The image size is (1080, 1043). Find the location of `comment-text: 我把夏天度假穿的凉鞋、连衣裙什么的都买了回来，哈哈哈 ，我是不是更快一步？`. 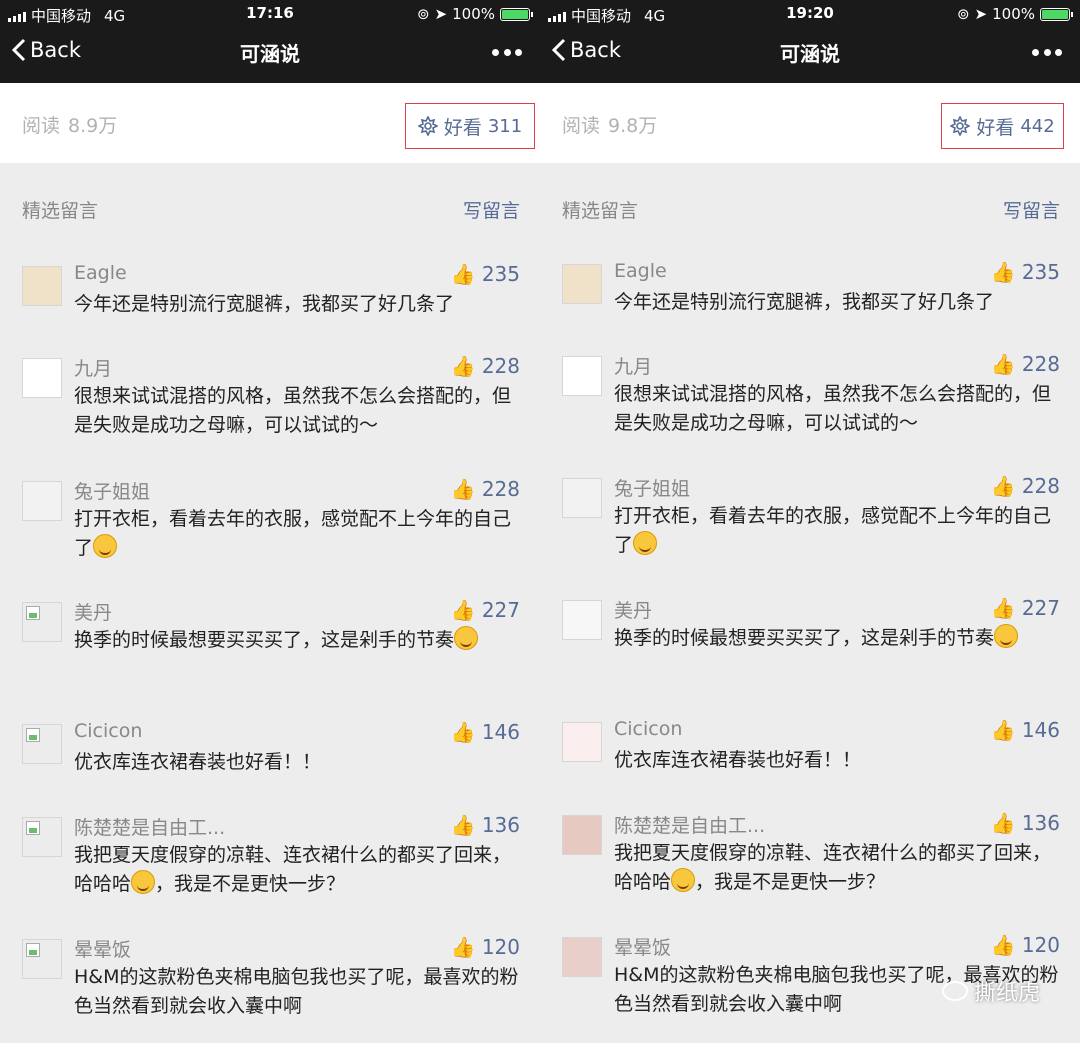

comment-text: 我把夏天度假穿的凉鞋、连衣裙什么的都买了回来，哈哈哈 ，我是不是更快一步？ is located at coordinates (837, 868).